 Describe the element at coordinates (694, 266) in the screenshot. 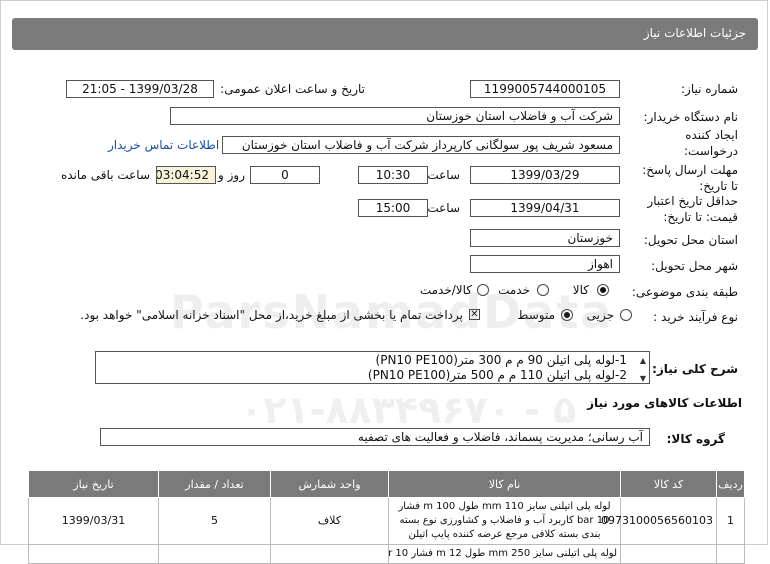

I see `city-label: شهر محل تحویل:` at that location.